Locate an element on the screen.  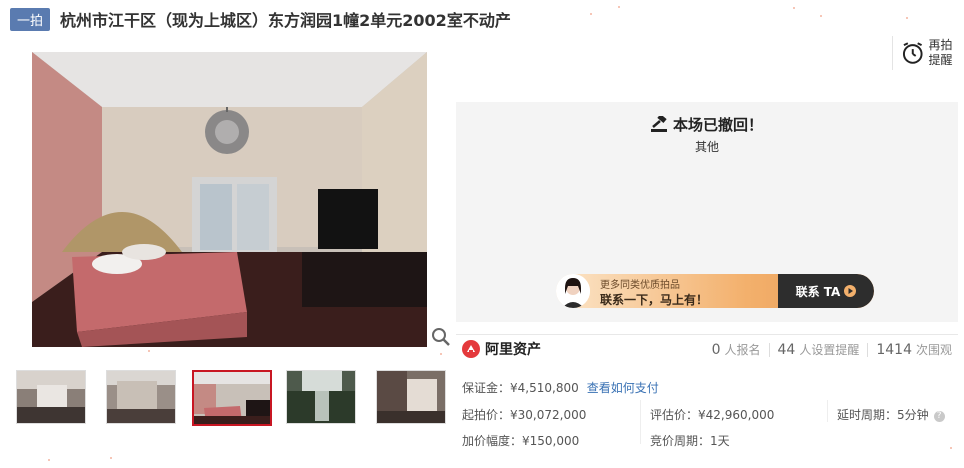
appraisal-value: ¥42,960,000 is located at coordinates (736, 415).